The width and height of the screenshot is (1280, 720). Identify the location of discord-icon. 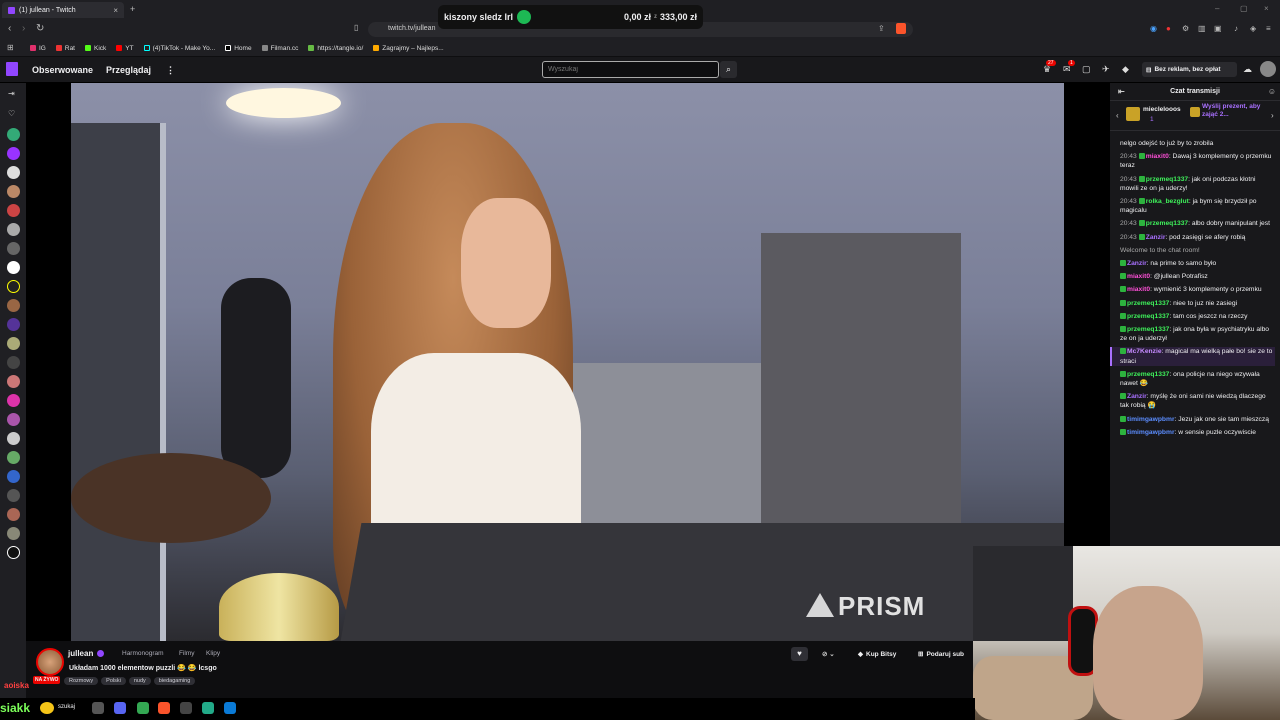
(120, 708).